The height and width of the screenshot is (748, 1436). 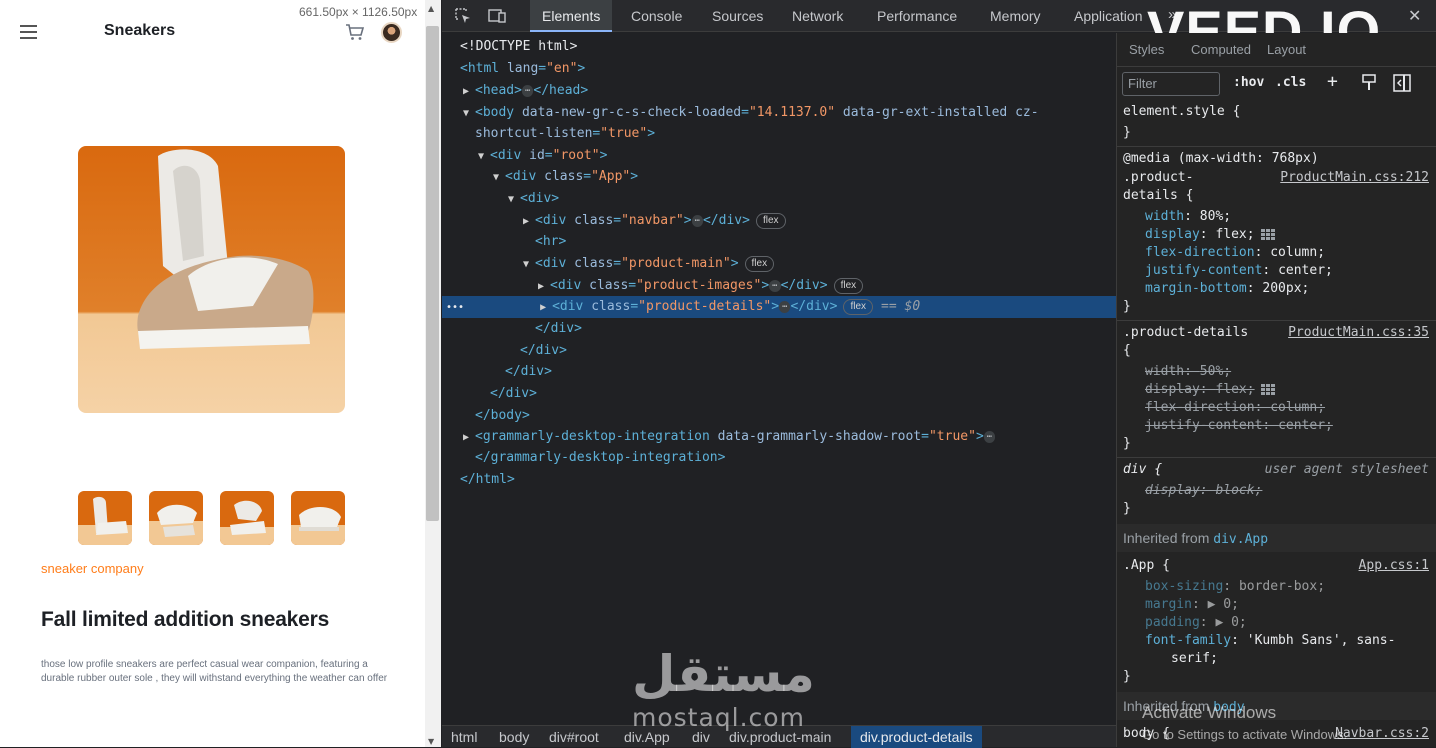 What do you see at coordinates (1239, 426) in the screenshot?
I see `css-property-overridden: justify-content: center;` at bounding box center [1239, 426].